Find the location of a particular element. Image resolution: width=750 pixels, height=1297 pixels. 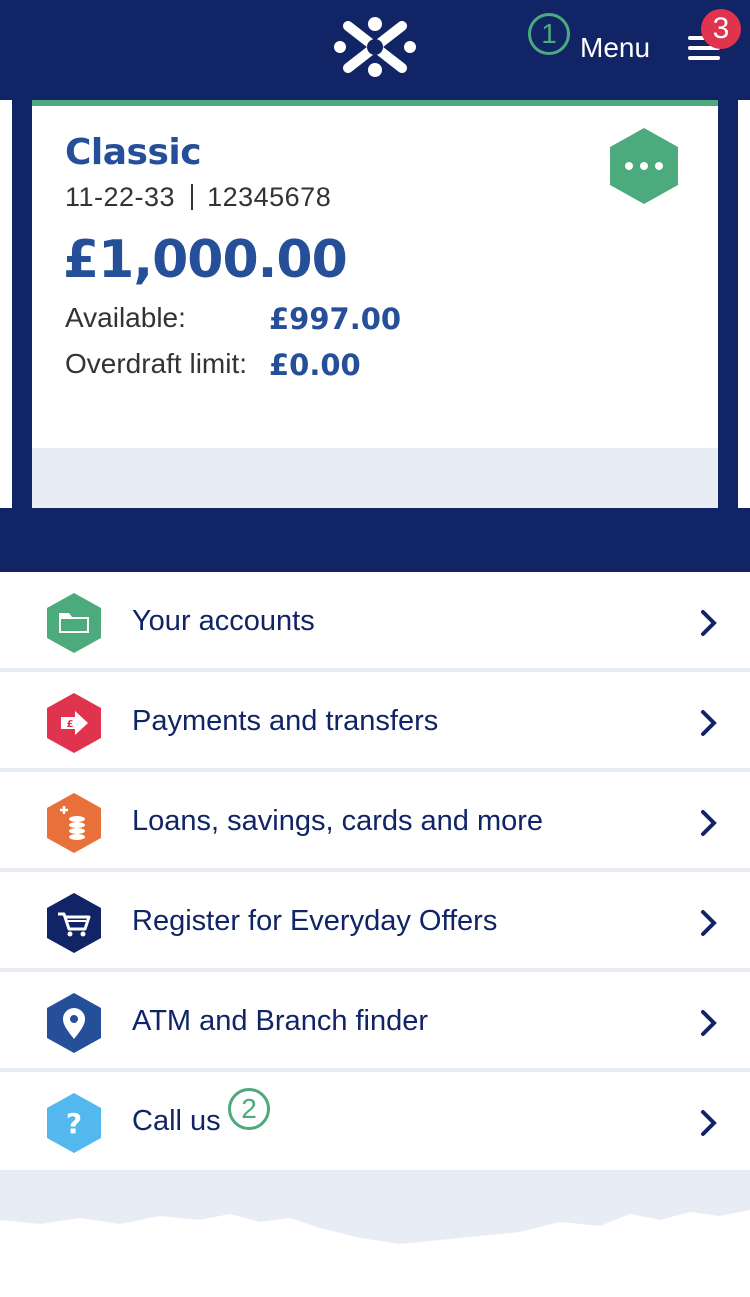

pound-transfer-icon: £ is located at coordinates (74, 723).